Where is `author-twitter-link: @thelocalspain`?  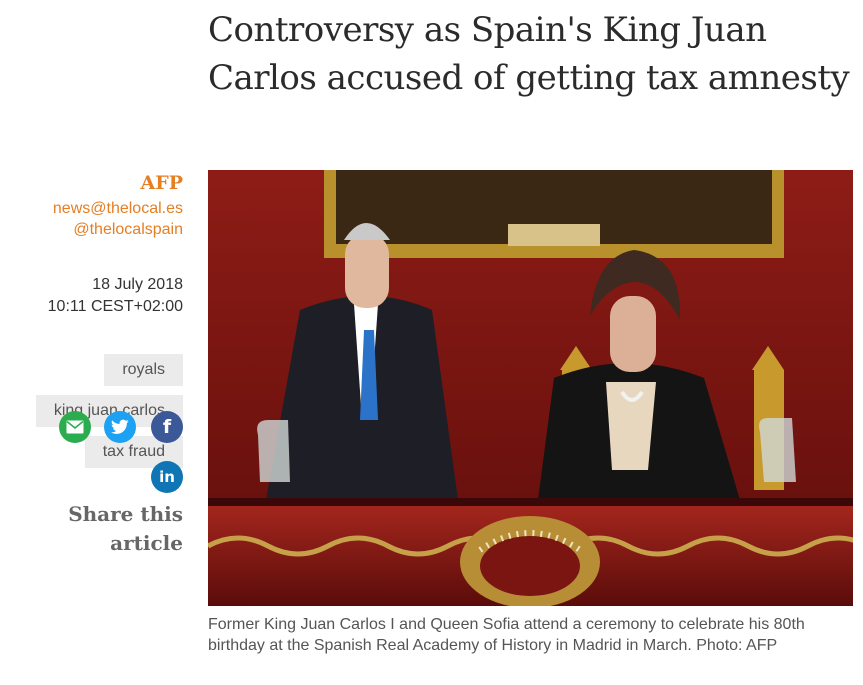
author-twitter-link: @thelocalspain is located at coordinates (128, 230).